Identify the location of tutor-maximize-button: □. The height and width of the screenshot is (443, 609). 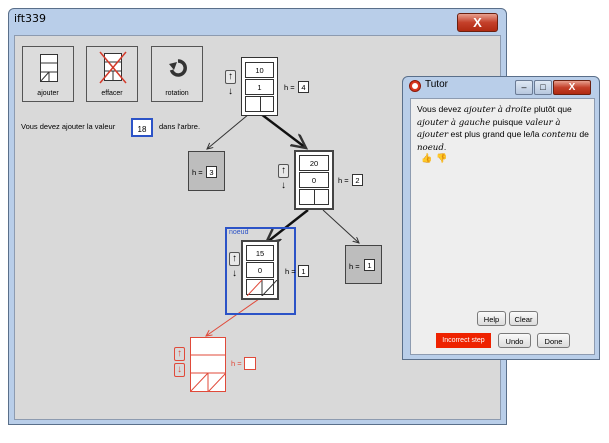
(543, 87).